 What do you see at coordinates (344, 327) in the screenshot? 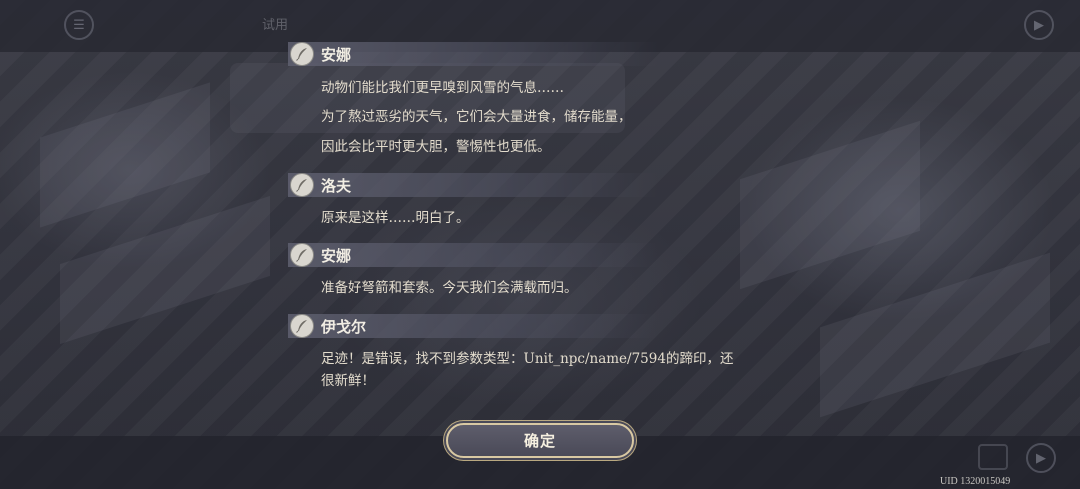
I see `speaker-name: 伊戈尔` at bounding box center [344, 327].